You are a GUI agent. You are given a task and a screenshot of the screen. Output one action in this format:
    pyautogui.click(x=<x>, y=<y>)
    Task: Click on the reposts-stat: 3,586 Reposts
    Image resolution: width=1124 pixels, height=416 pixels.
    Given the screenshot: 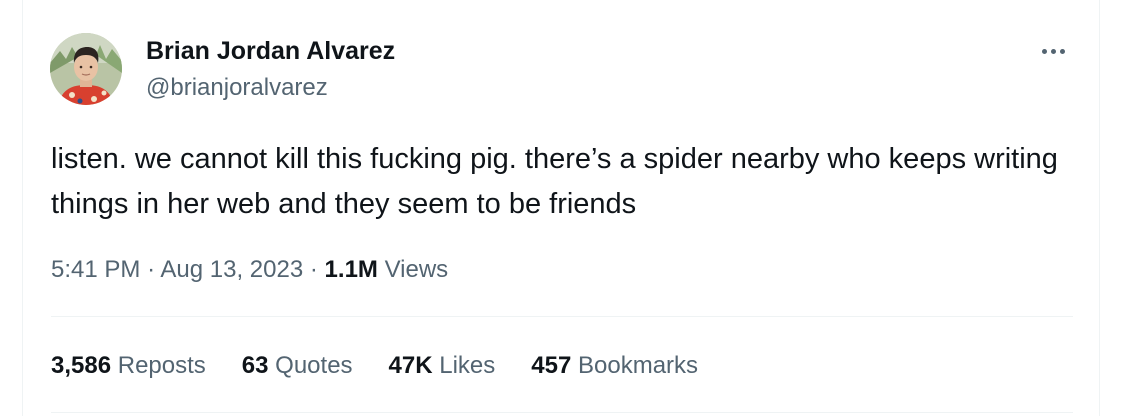 What is the action you would take?
    pyautogui.click(x=128, y=366)
    